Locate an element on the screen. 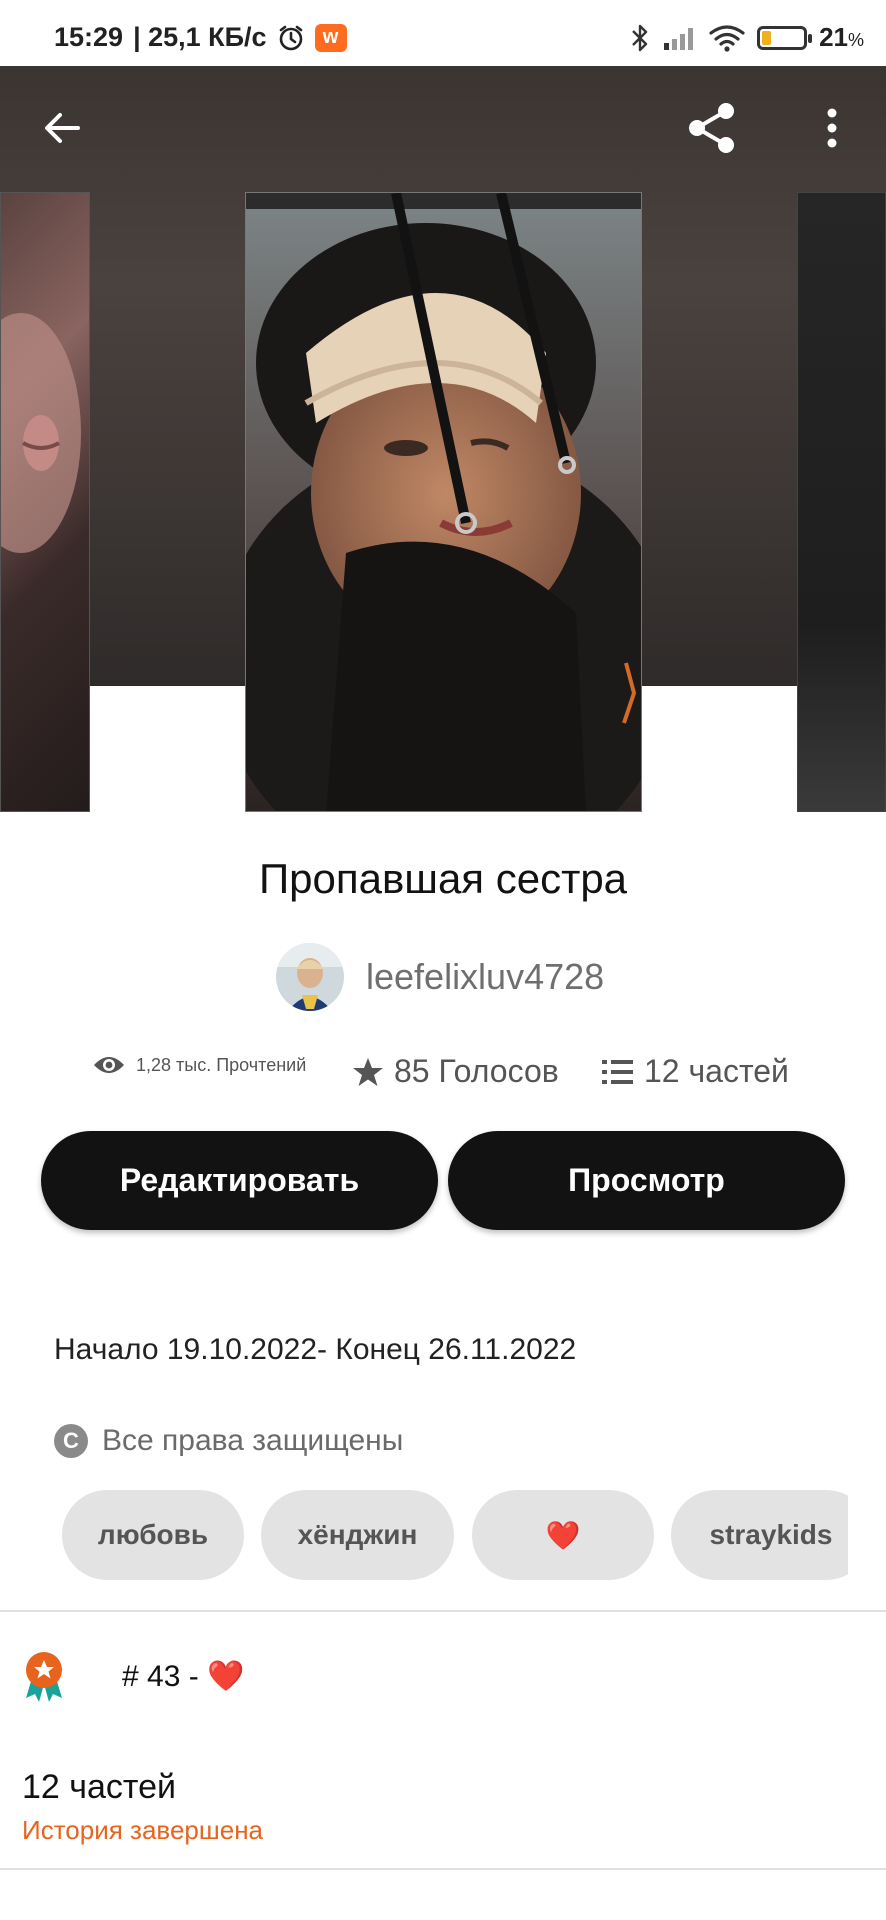 The width and height of the screenshot is (886, 1920). reads-stat: 1,28 тыс. Прочтений is located at coordinates (199, 1065).